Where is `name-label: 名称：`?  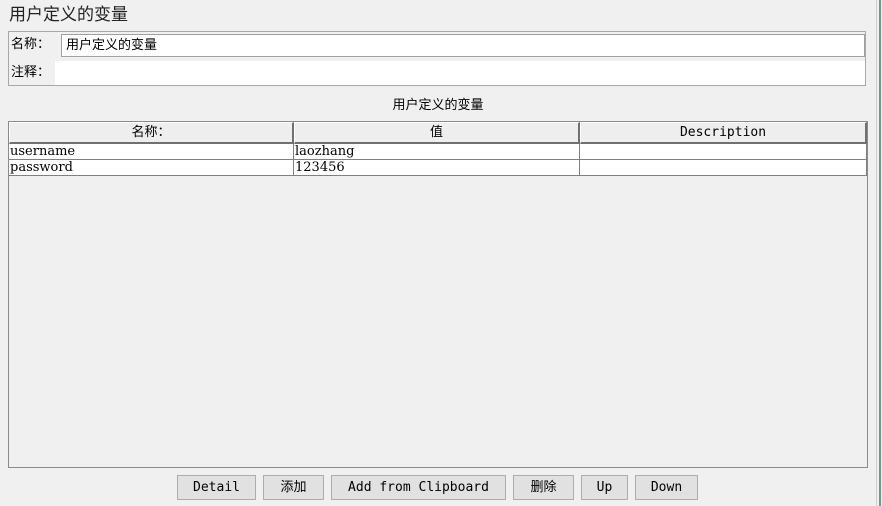 name-label: 名称： is located at coordinates (31, 44).